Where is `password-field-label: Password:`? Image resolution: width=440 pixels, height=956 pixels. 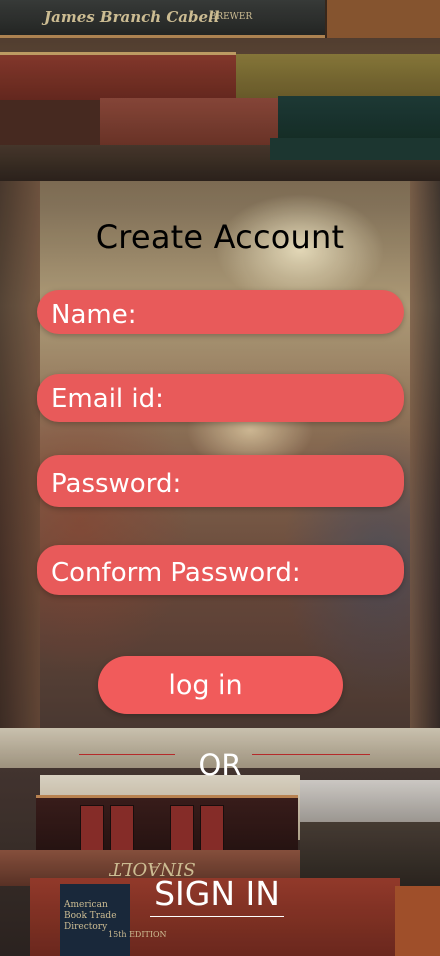
password-field-label: Password: is located at coordinates (116, 484).